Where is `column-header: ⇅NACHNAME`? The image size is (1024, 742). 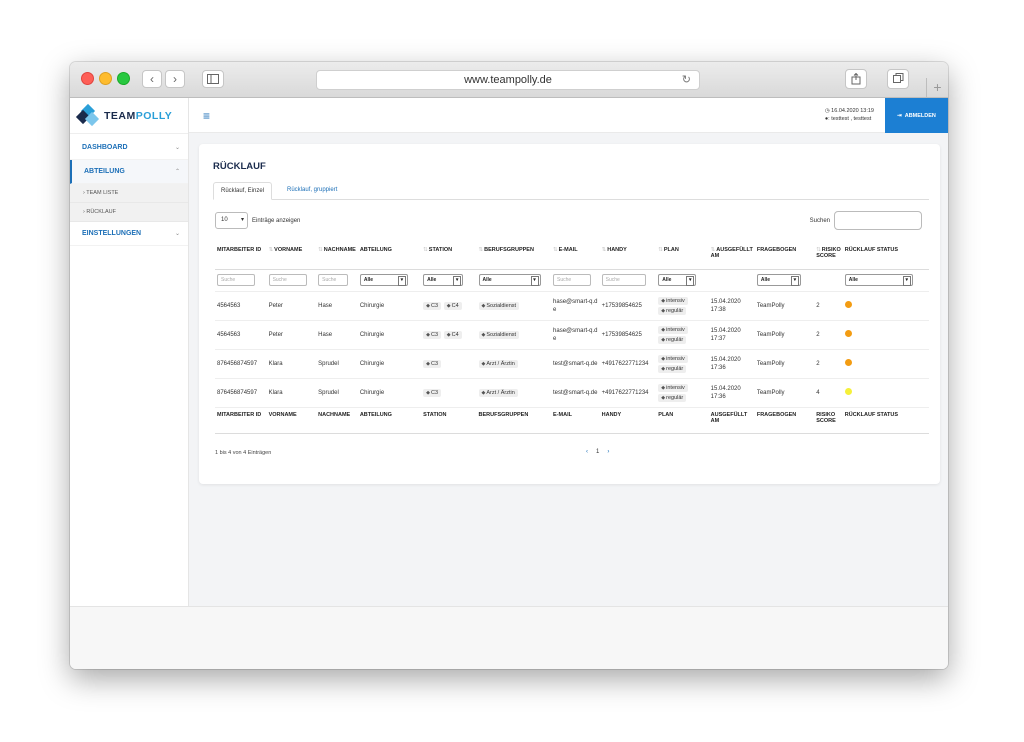 column-header: ⇅NACHNAME is located at coordinates (337, 256).